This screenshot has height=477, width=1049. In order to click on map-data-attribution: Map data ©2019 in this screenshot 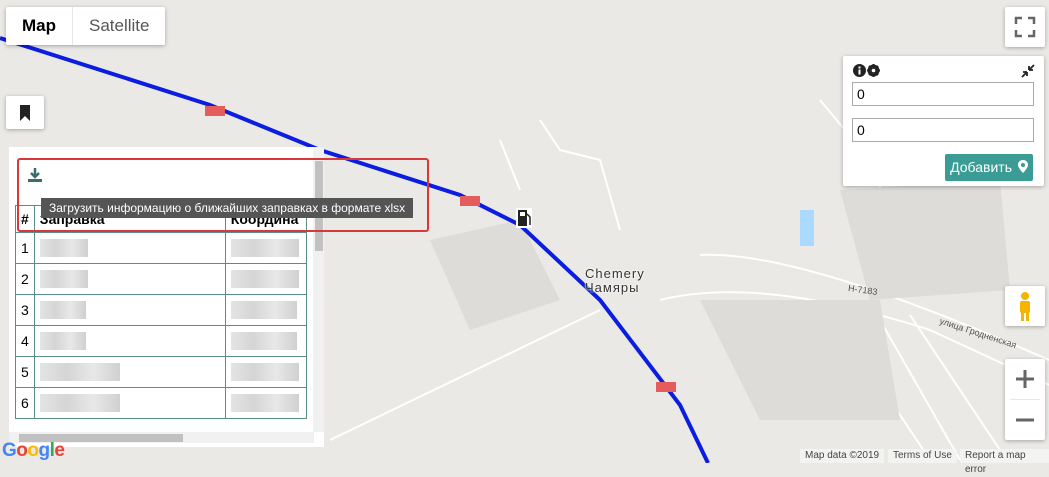, I will do `click(842, 456)`.